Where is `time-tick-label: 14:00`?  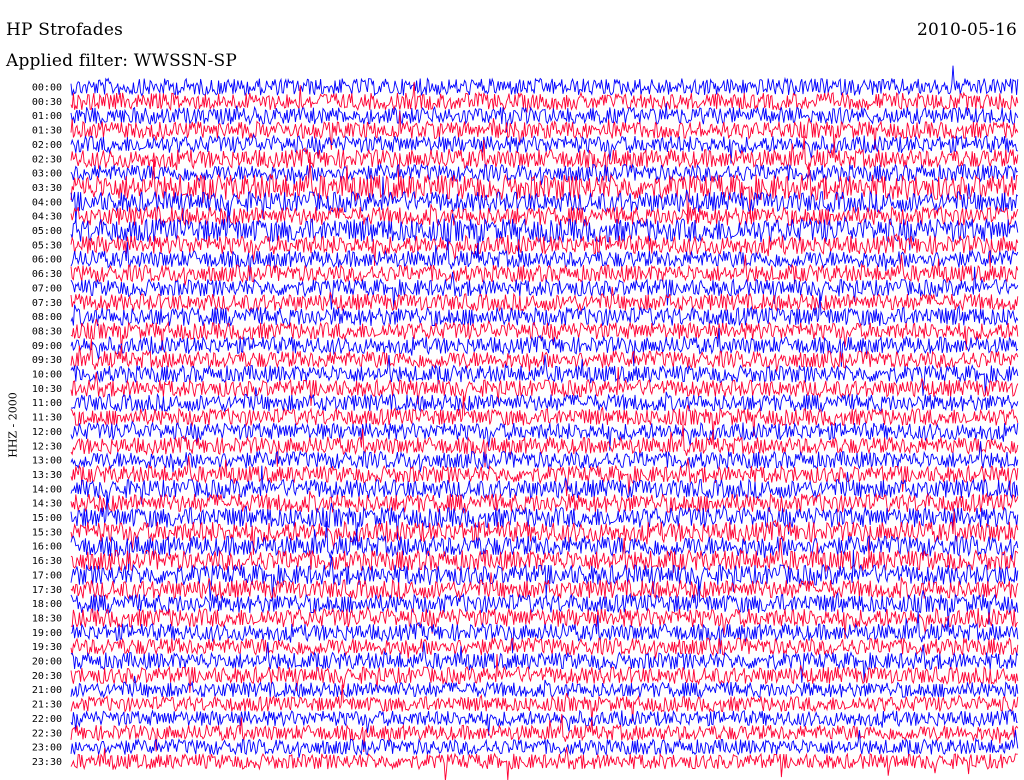
time-tick-label: 14:00 is located at coordinates (47, 489).